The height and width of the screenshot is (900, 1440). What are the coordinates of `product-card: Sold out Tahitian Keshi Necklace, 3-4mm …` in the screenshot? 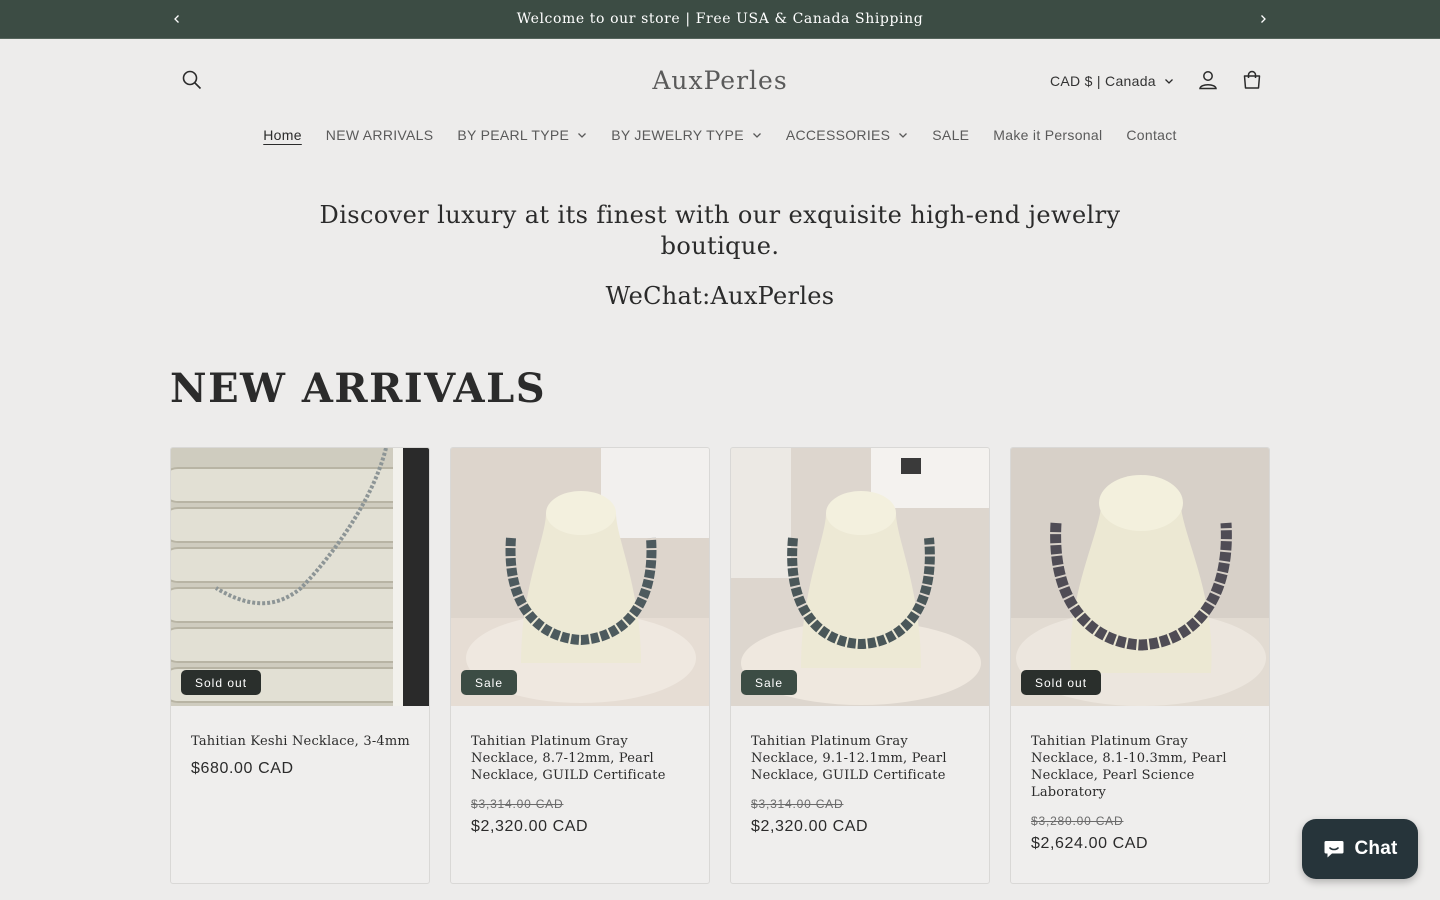 It's located at (300, 665).